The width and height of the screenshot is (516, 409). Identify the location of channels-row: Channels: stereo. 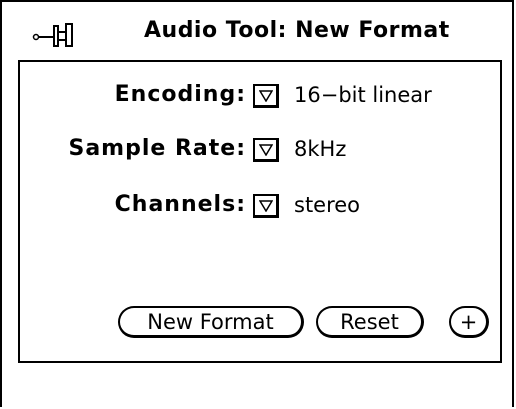
(260, 206).